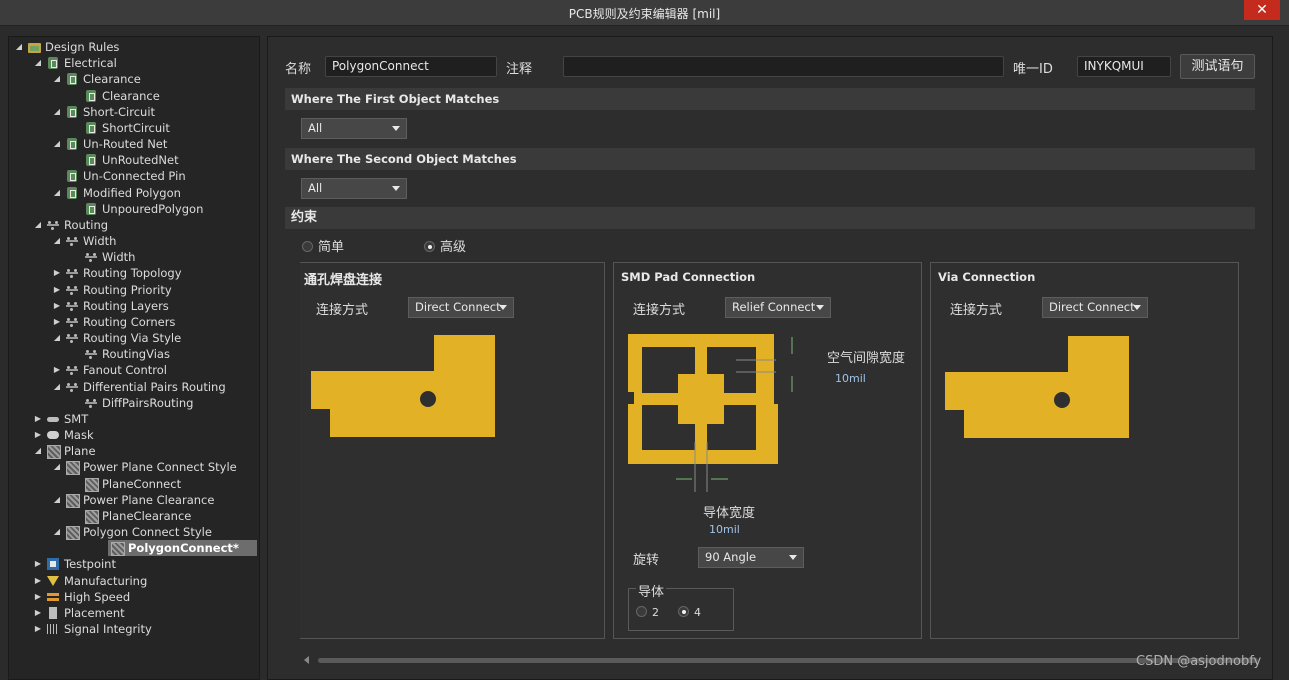 This screenshot has height=680, width=1289. I want to click on horizontal-scrollbar, so click(780, 660).